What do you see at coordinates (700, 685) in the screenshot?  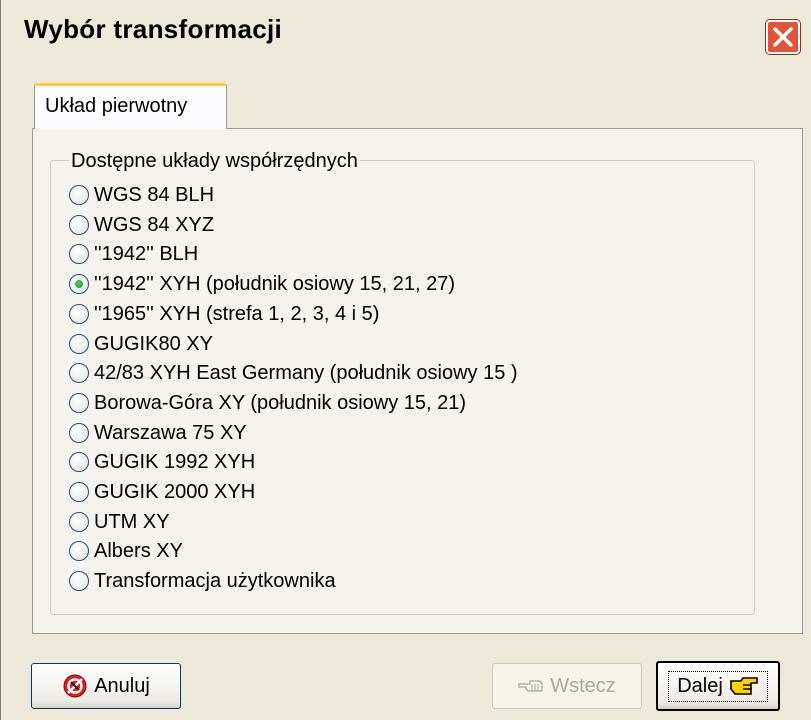 I see `next-label: Dalej` at bounding box center [700, 685].